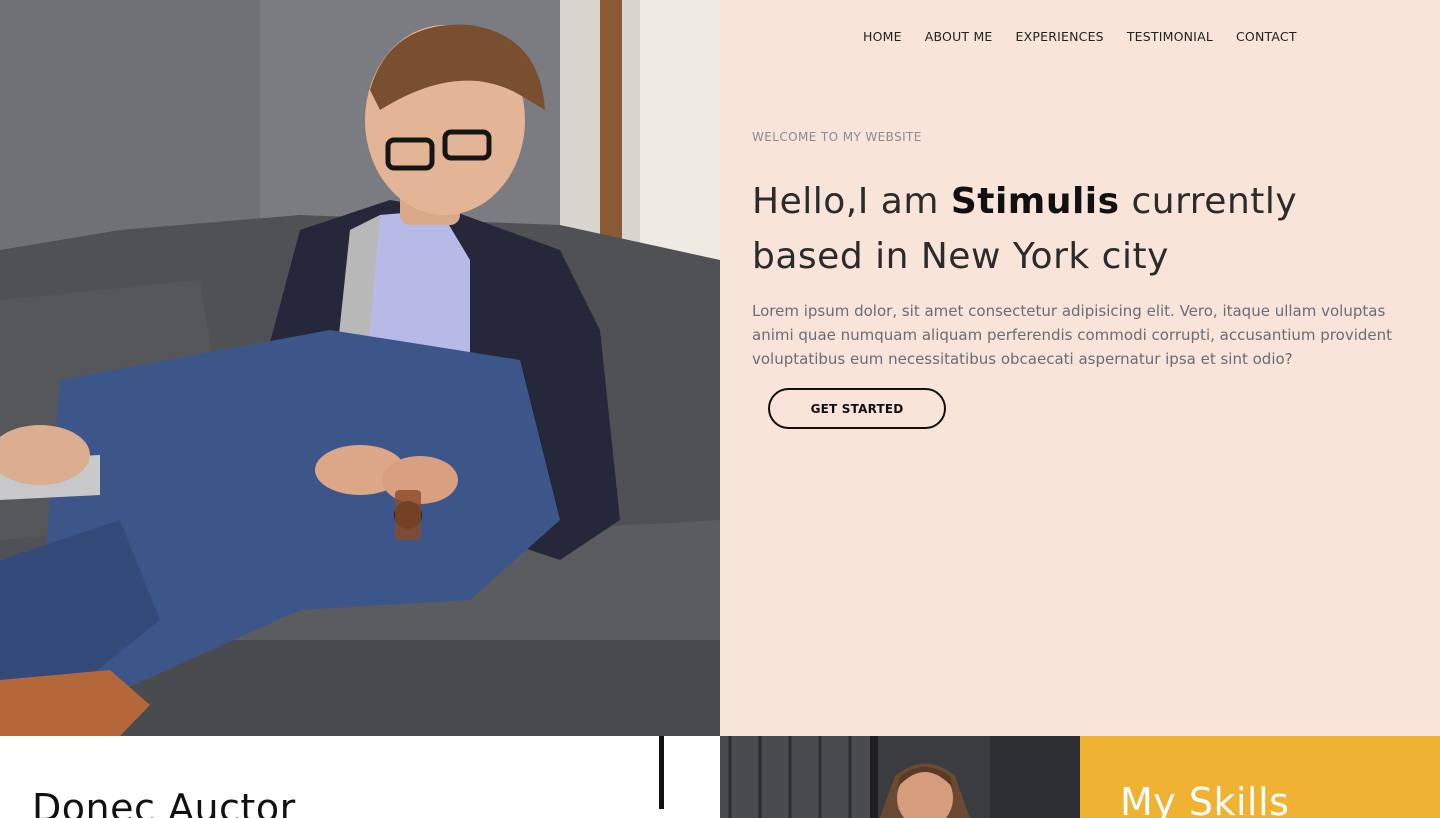 Image resolution: width=1440 pixels, height=818 pixels. I want to click on headline-intro: Hello,I am, so click(851, 201).